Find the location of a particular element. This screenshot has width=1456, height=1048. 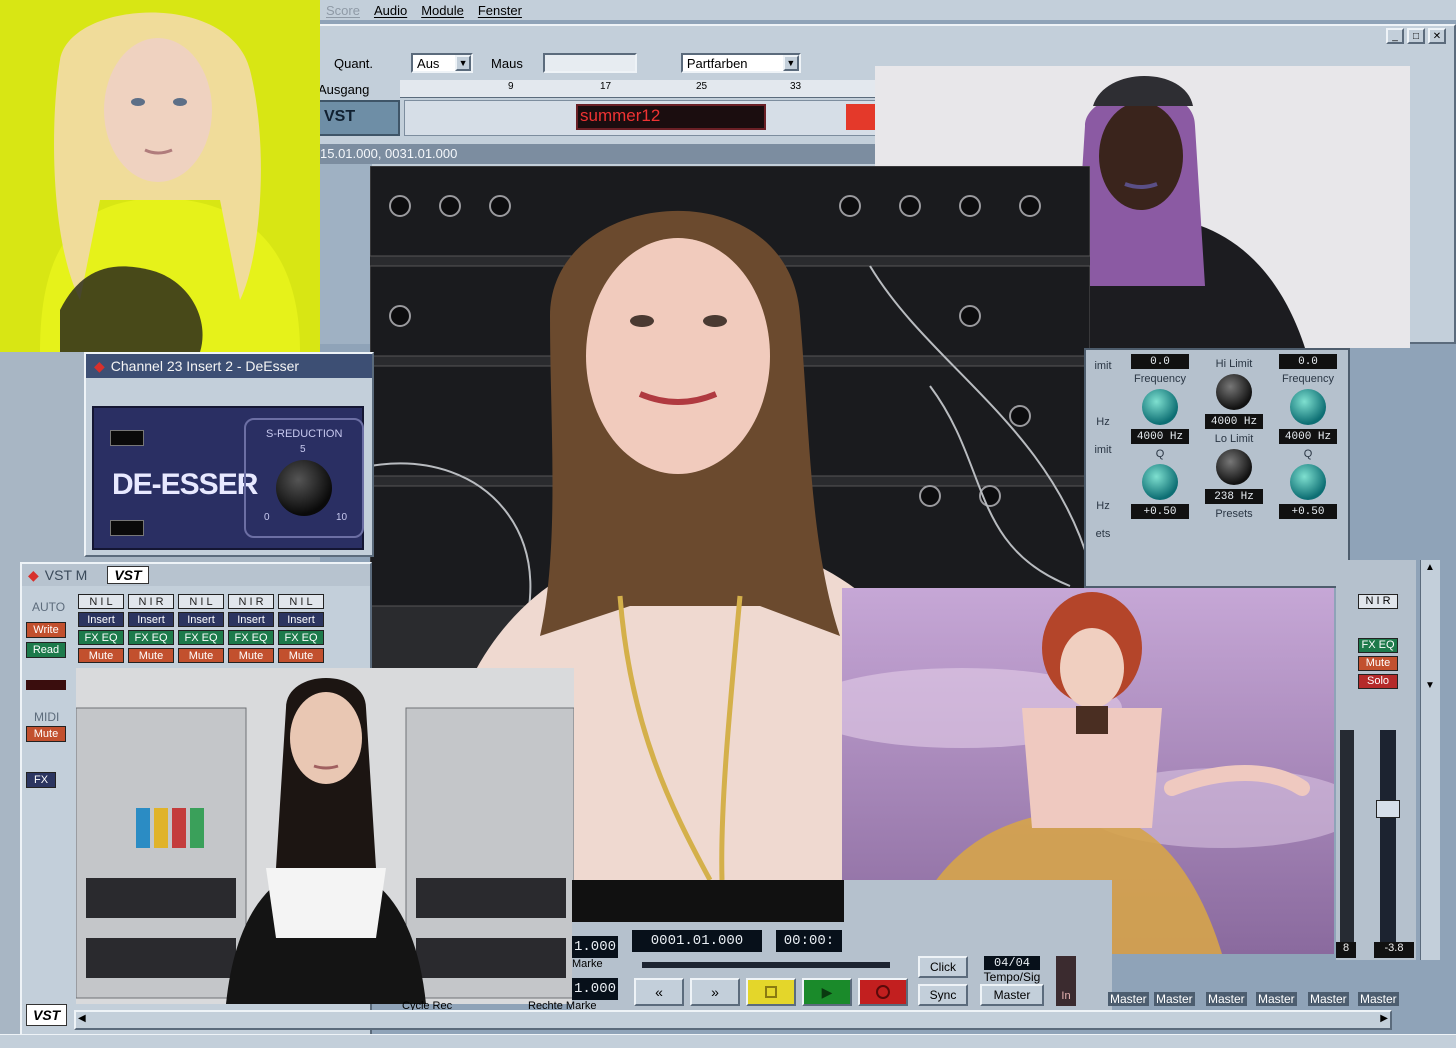

right-locator-display: 1.000 is located at coordinates (595, 989).